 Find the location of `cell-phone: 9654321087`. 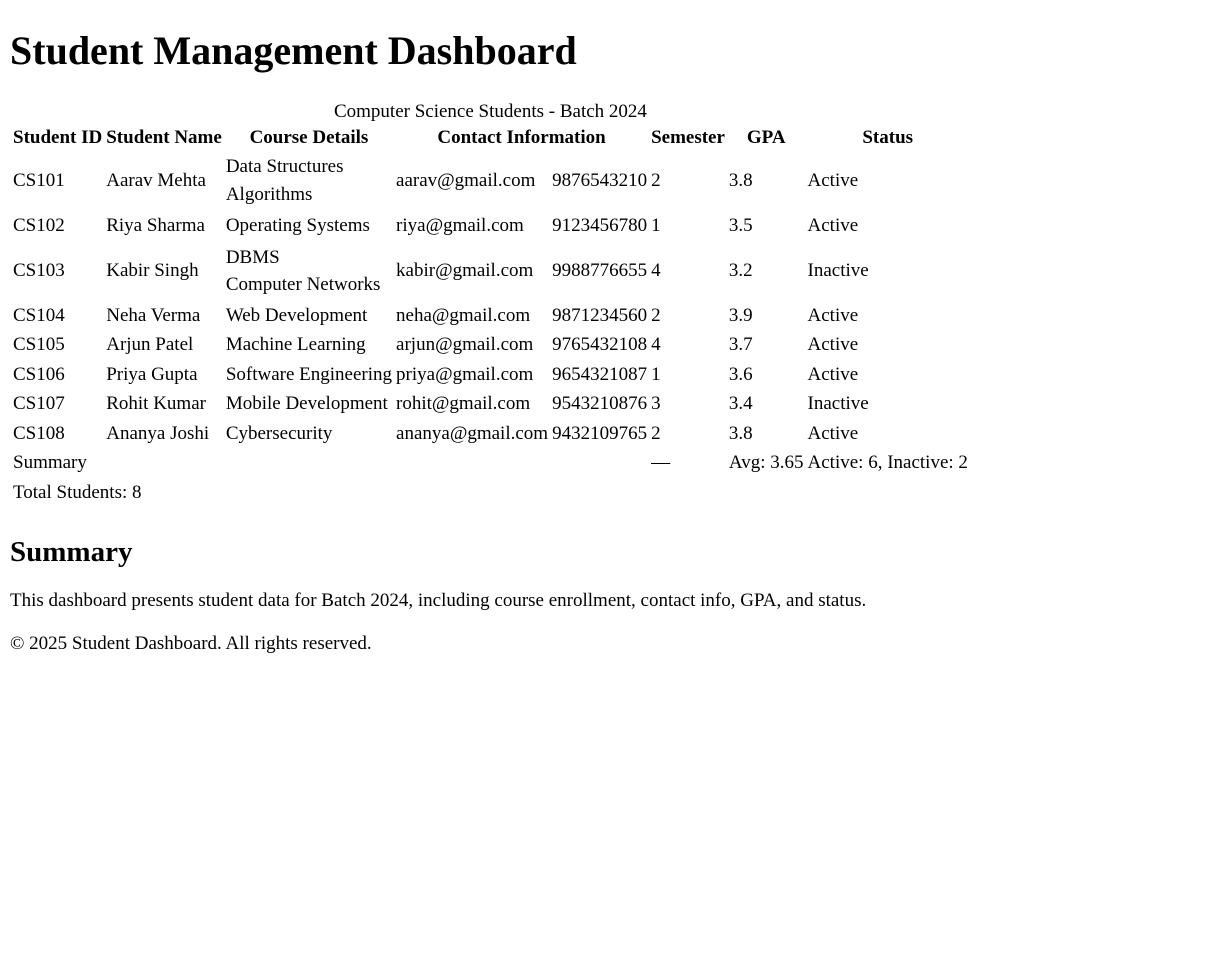

cell-phone: 9654321087 is located at coordinates (600, 374).